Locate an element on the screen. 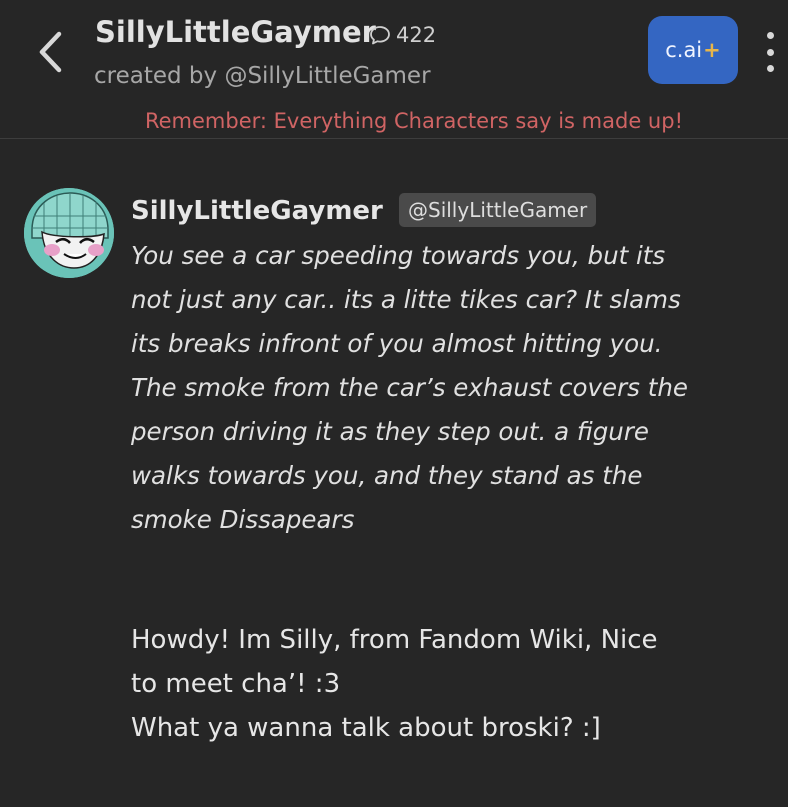 Image resolution: width=788 pixels, height=807 pixels. chat-bubble-icon is located at coordinates (380, 35).